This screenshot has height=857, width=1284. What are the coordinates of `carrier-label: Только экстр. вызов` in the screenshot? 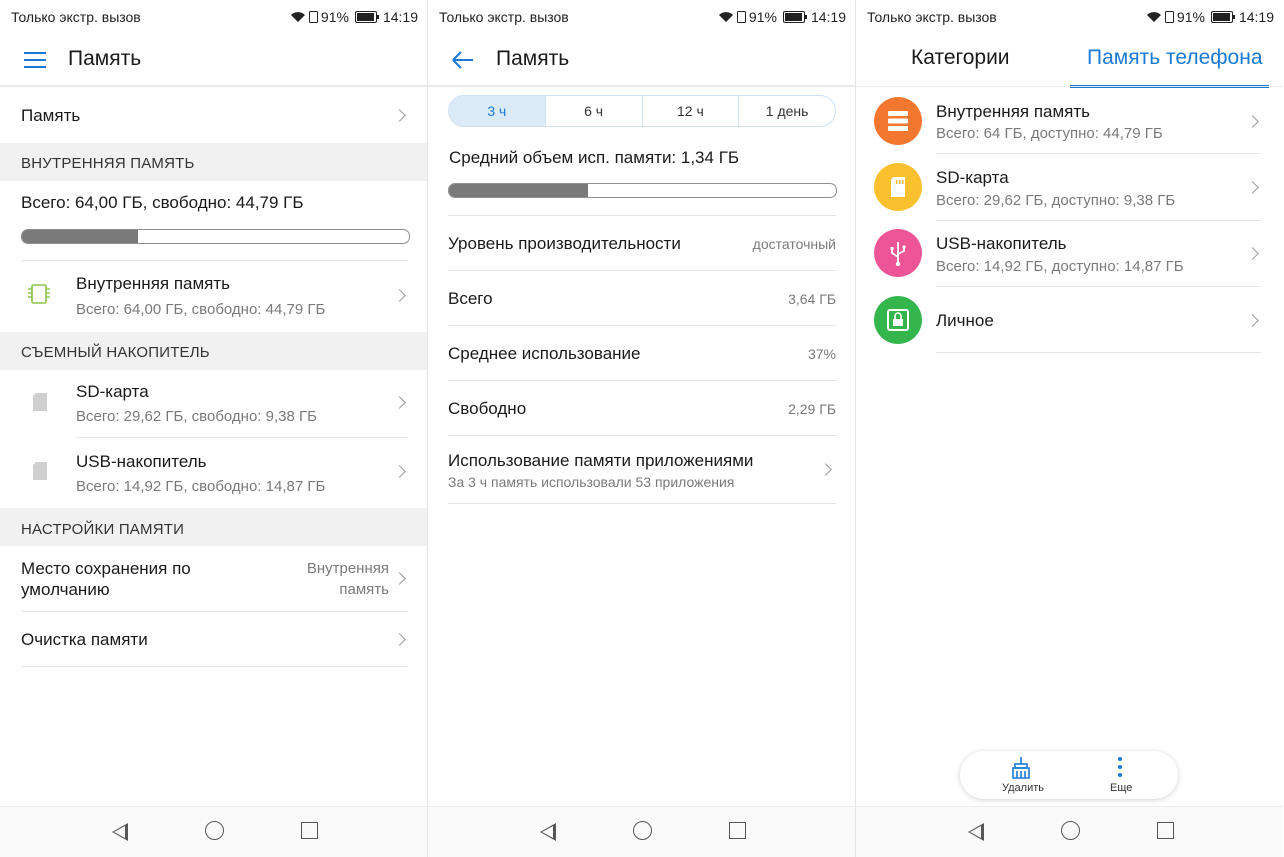 It's located at (932, 17).